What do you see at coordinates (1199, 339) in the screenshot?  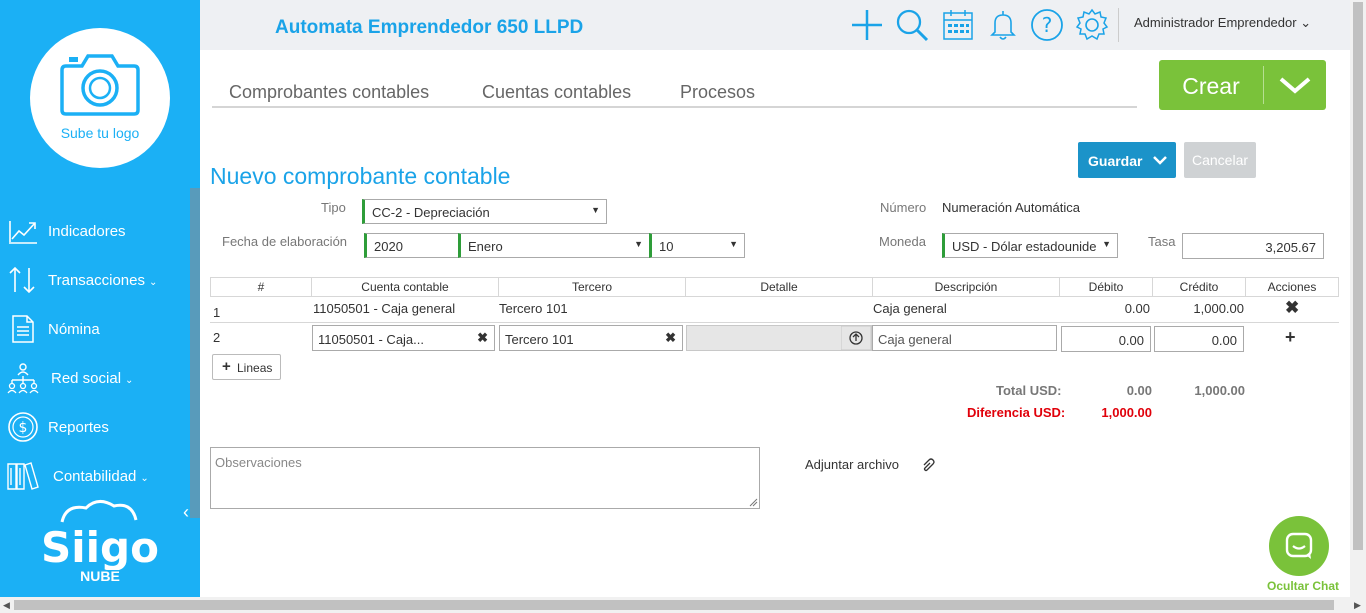 I see `credito-input: 0.00` at bounding box center [1199, 339].